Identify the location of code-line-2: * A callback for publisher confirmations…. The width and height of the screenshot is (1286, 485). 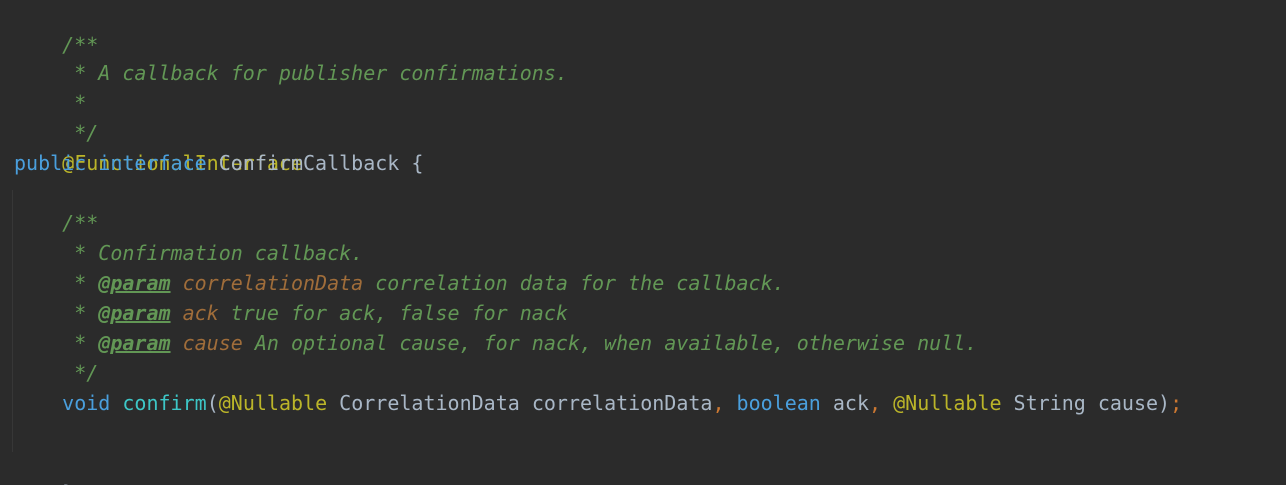
(291, 56).